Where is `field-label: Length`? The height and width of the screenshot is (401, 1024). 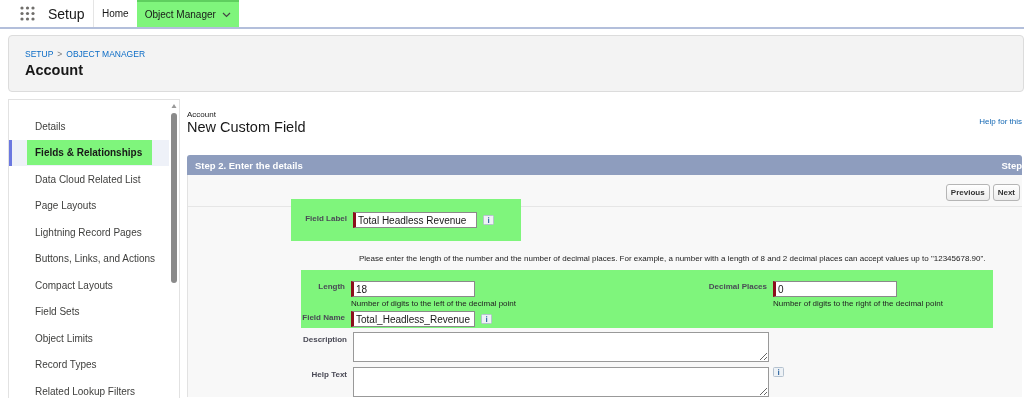 field-label: Length is located at coordinates (331, 286).